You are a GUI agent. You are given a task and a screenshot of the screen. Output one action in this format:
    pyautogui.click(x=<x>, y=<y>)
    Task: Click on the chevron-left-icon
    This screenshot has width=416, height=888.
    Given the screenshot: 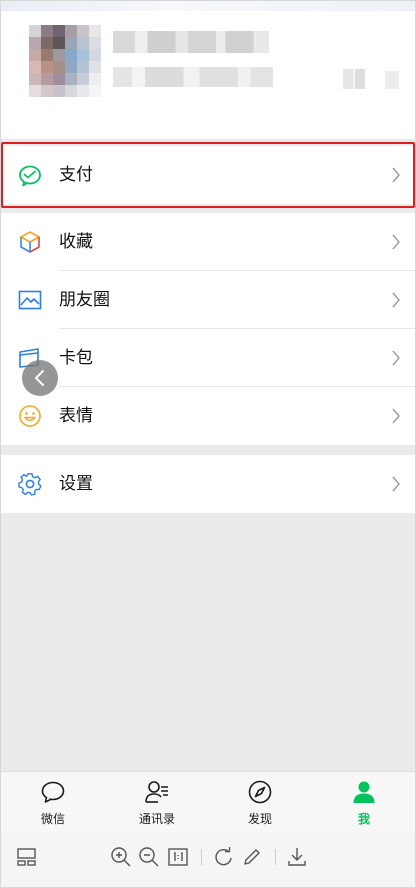 What is the action you would take?
    pyautogui.click(x=39, y=378)
    